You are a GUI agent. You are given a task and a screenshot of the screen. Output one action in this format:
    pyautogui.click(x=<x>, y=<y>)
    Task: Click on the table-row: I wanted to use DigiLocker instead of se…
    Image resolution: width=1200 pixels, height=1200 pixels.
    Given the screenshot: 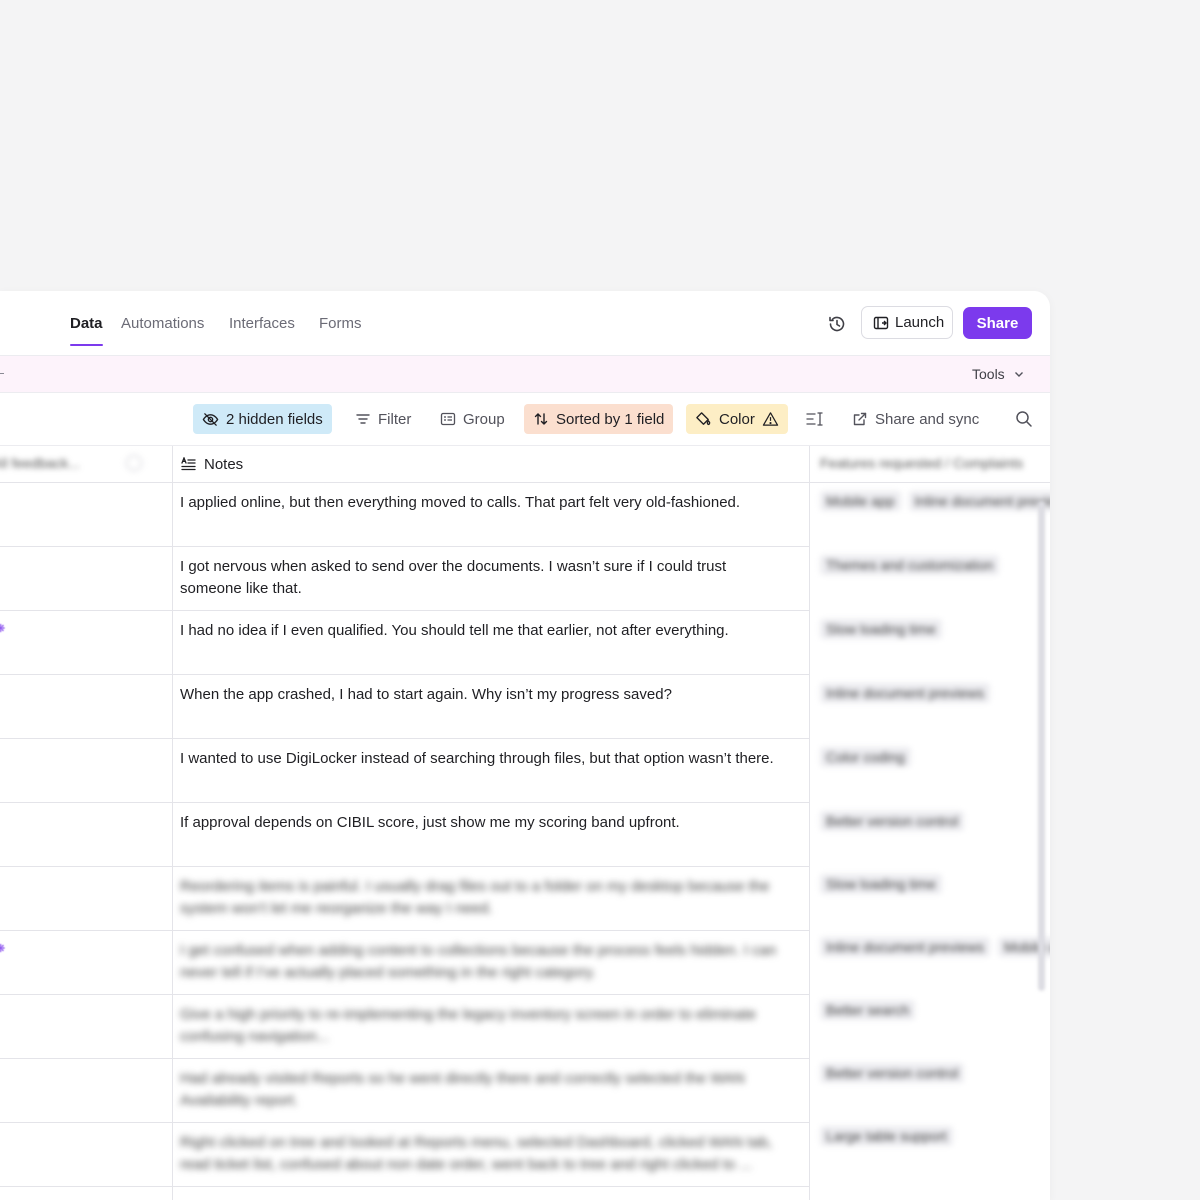 What is the action you would take?
    pyautogui.click(x=491, y=771)
    